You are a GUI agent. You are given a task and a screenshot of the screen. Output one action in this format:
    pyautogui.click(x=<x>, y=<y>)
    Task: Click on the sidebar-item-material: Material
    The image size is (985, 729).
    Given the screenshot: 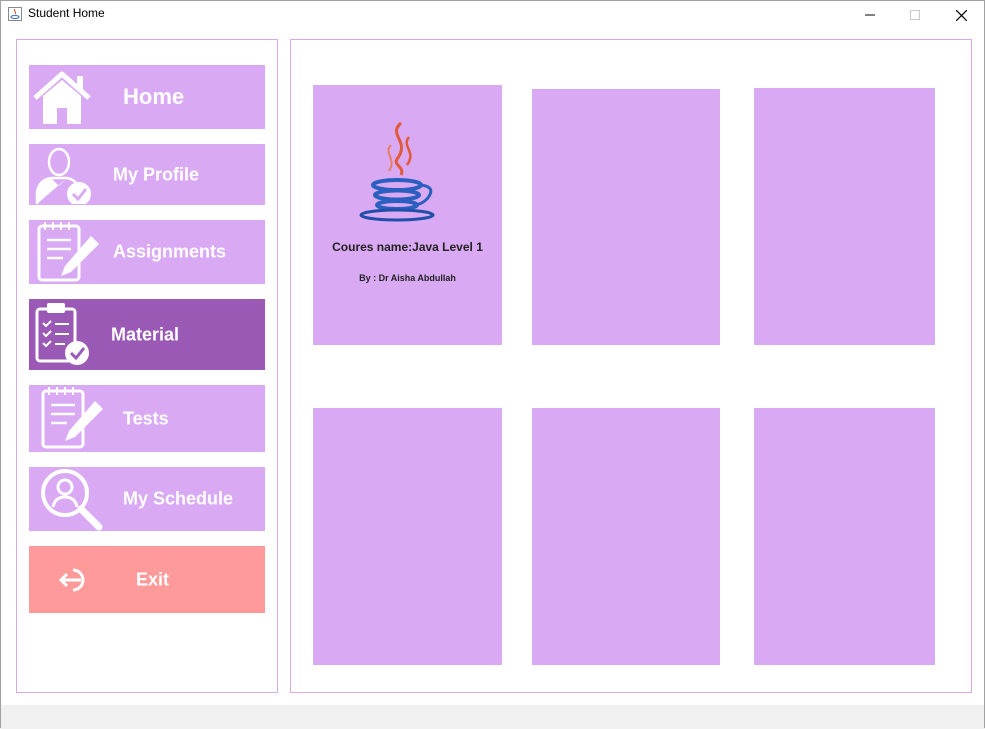 What is the action you would take?
    pyautogui.click(x=147, y=334)
    